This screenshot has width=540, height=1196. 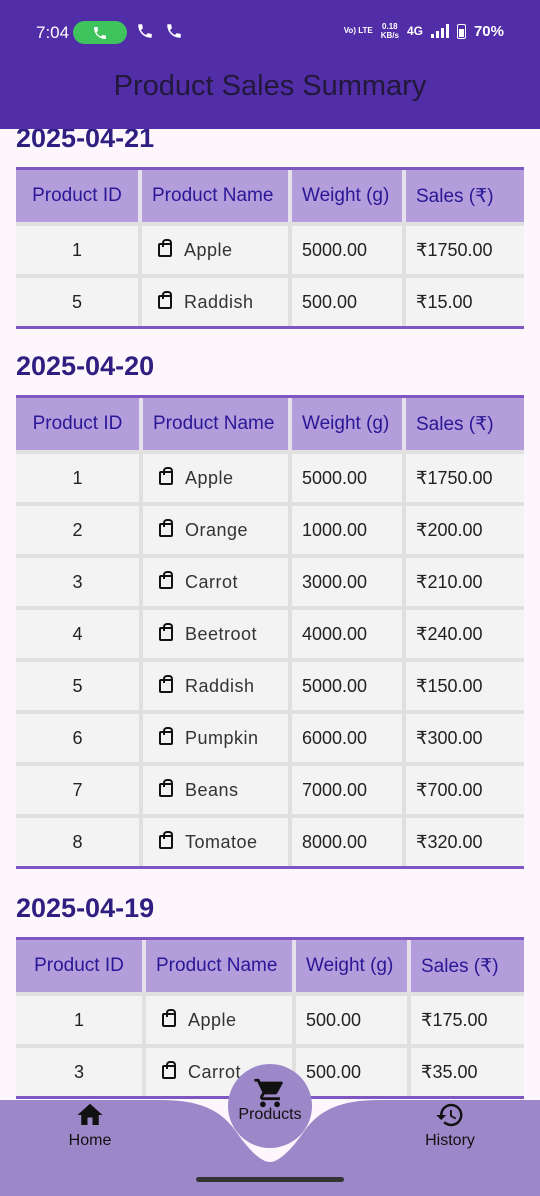 What do you see at coordinates (414, 31) in the screenshot?
I see `network-type: 4G` at bounding box center [414, 31].